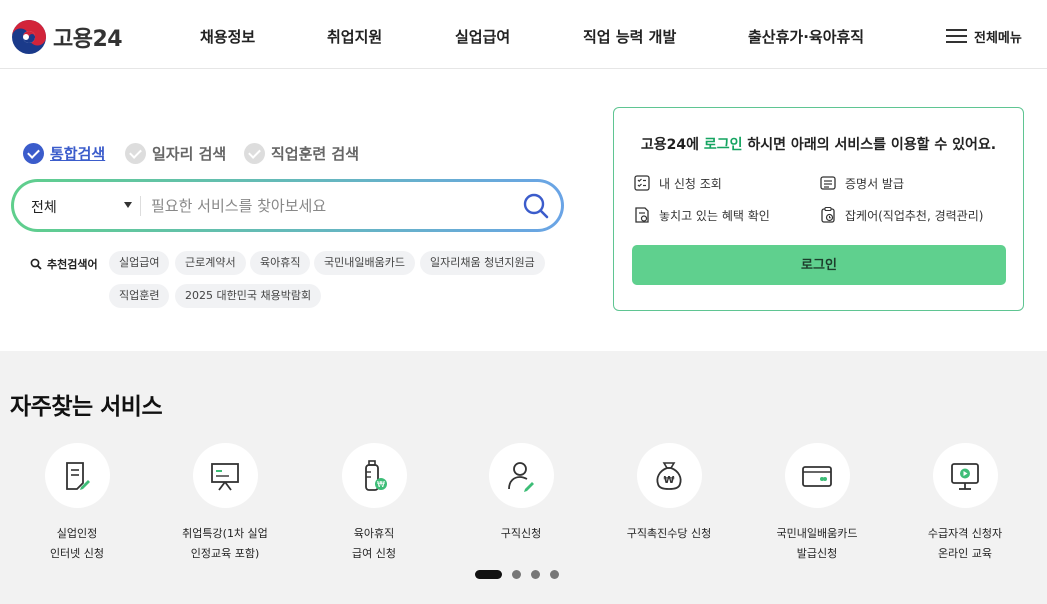  I want to click on service-job-promotion-allowance: ₩ 구직촉진수당 신청, so click(669, 493).